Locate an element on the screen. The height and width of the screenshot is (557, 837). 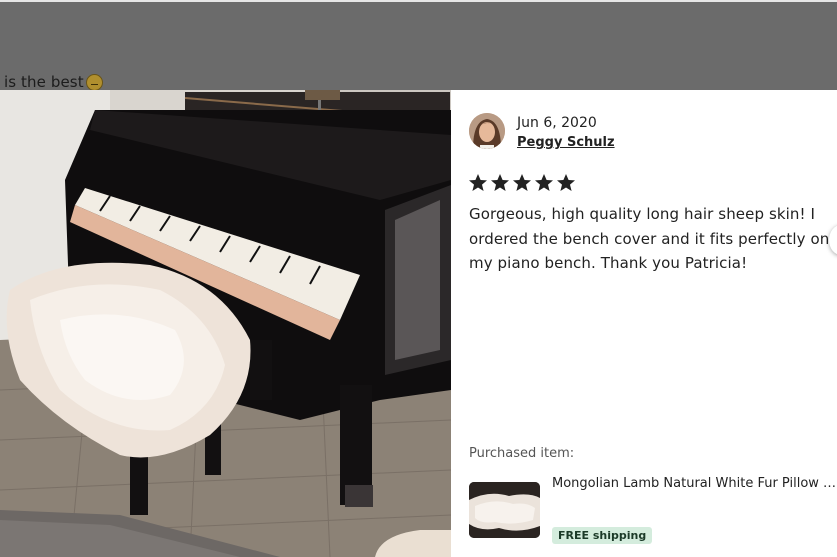
grinning-face-emoji-icon is located at coordinates (94, 82).